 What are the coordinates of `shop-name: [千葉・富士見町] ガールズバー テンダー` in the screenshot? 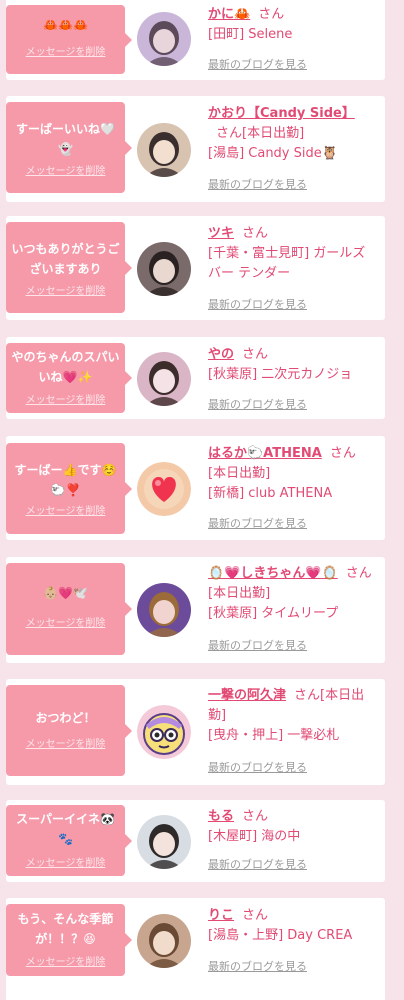 It's located at (287, 263).